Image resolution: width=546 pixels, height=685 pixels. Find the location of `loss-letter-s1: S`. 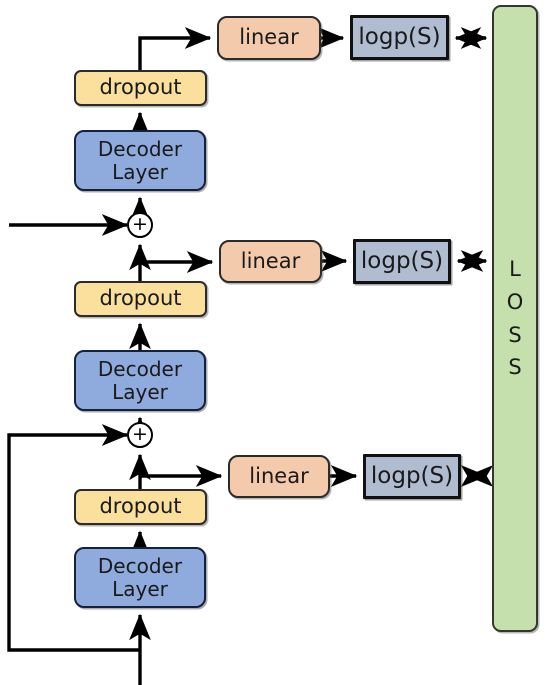

loss-letter-s1: S is located at coordinates (515, 334).